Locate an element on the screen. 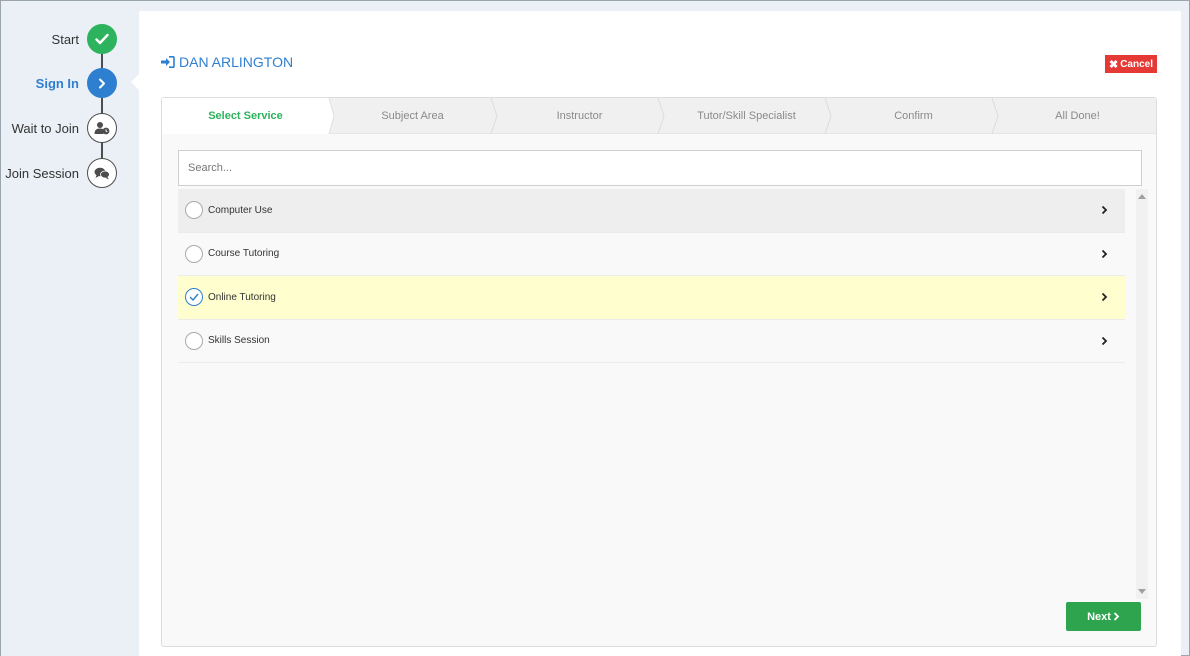 The height and width of the screenshot is (656, 1190). tab-all-done: All Done! is located at coordinates (1077, 116).